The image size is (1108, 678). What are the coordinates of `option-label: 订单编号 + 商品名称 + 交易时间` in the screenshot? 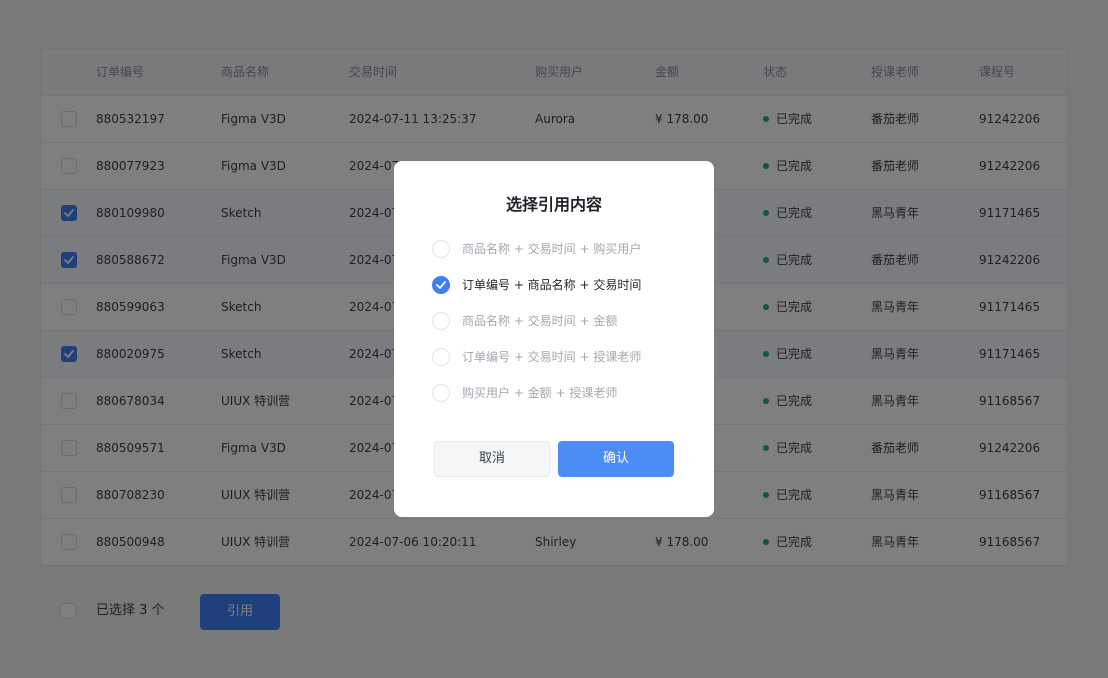 It's located at (552, 285).